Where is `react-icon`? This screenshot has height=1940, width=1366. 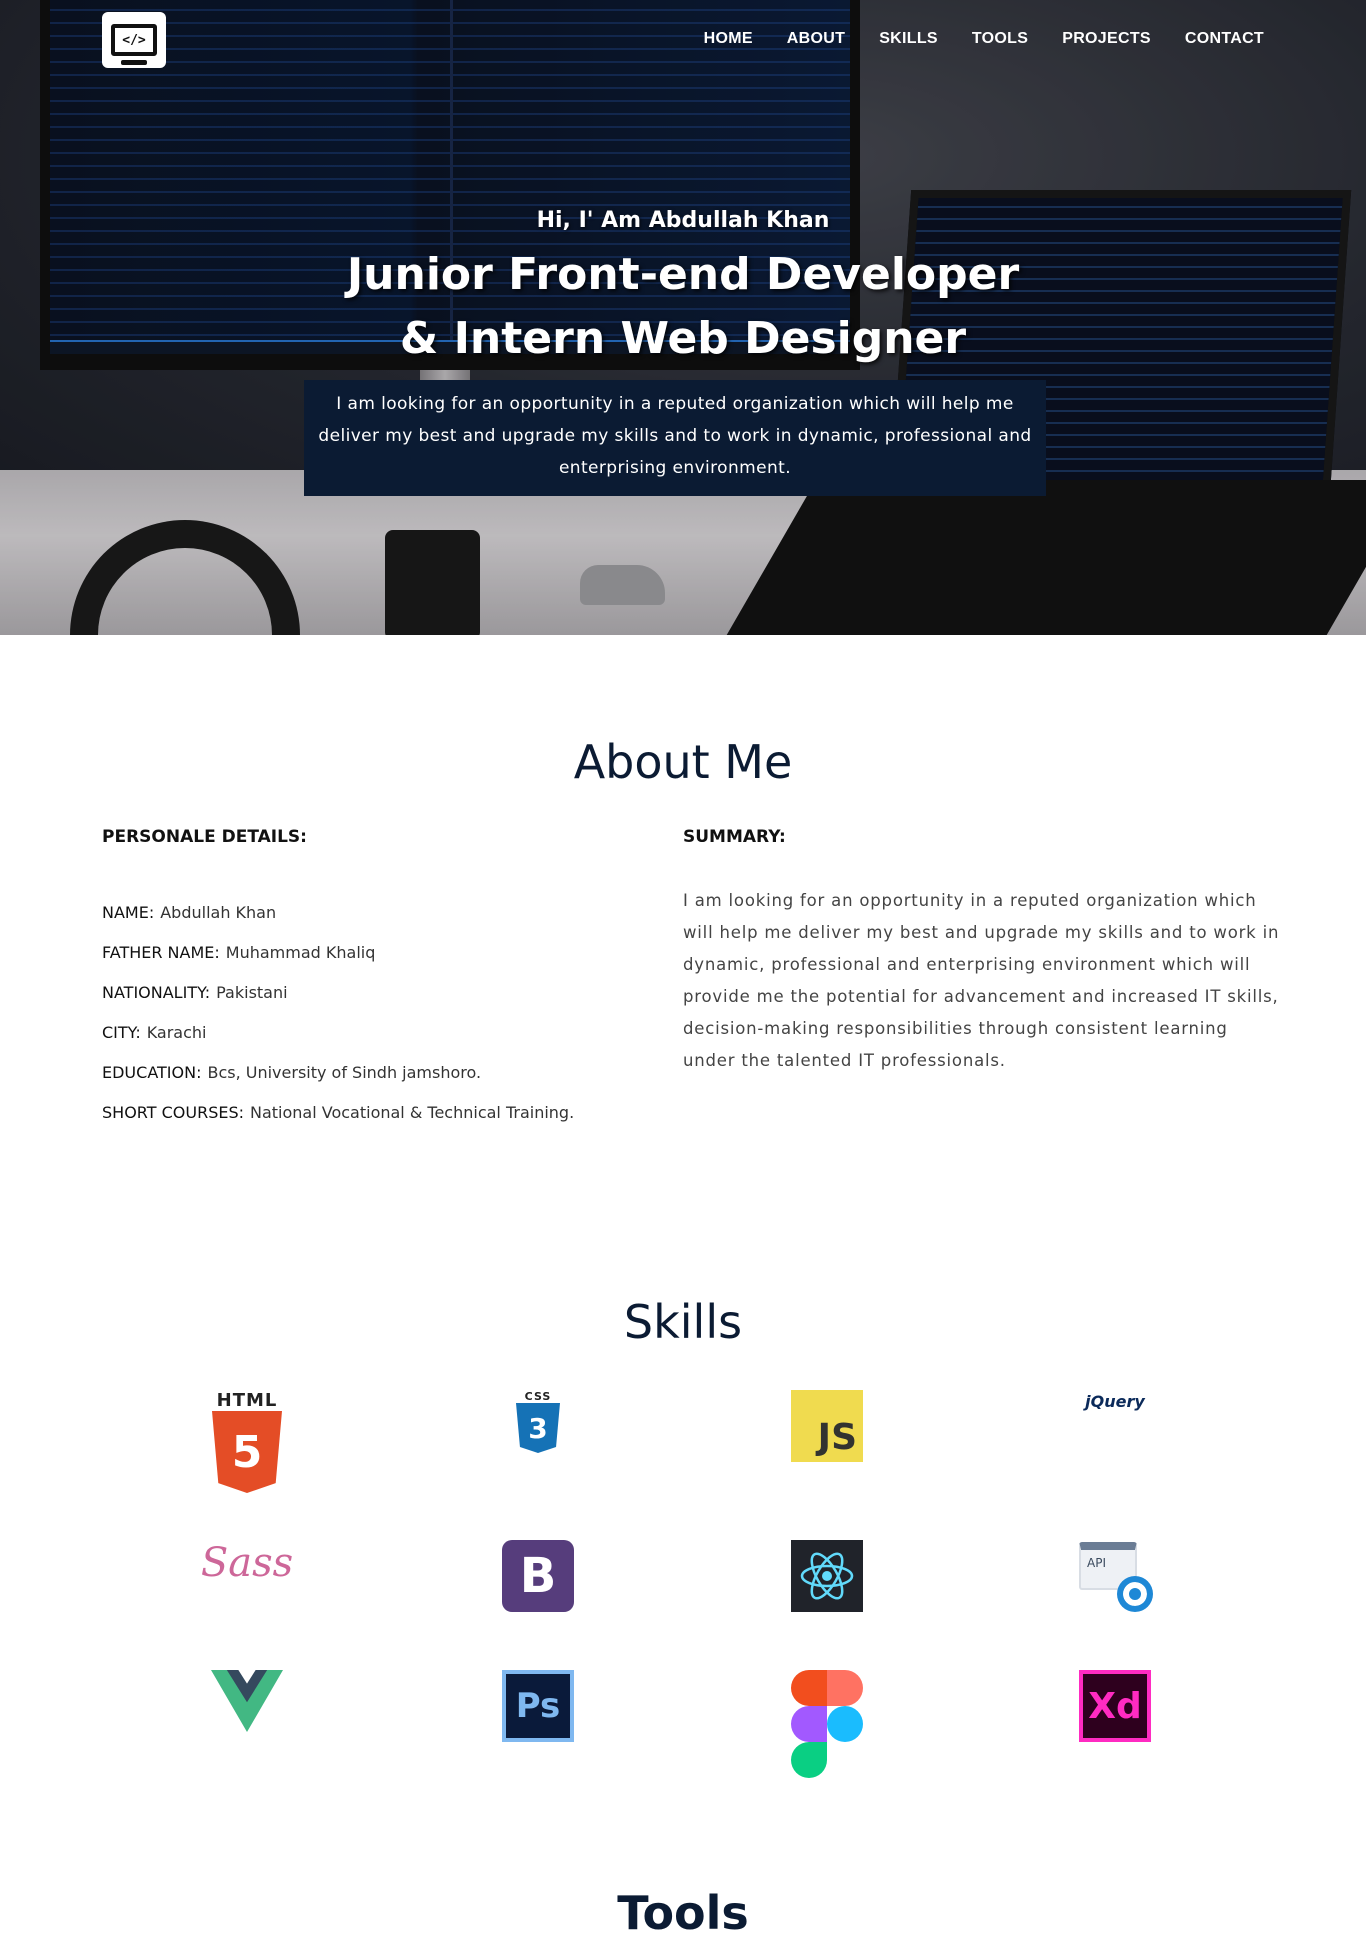
react-icon is located at coordinates (827, 1576).